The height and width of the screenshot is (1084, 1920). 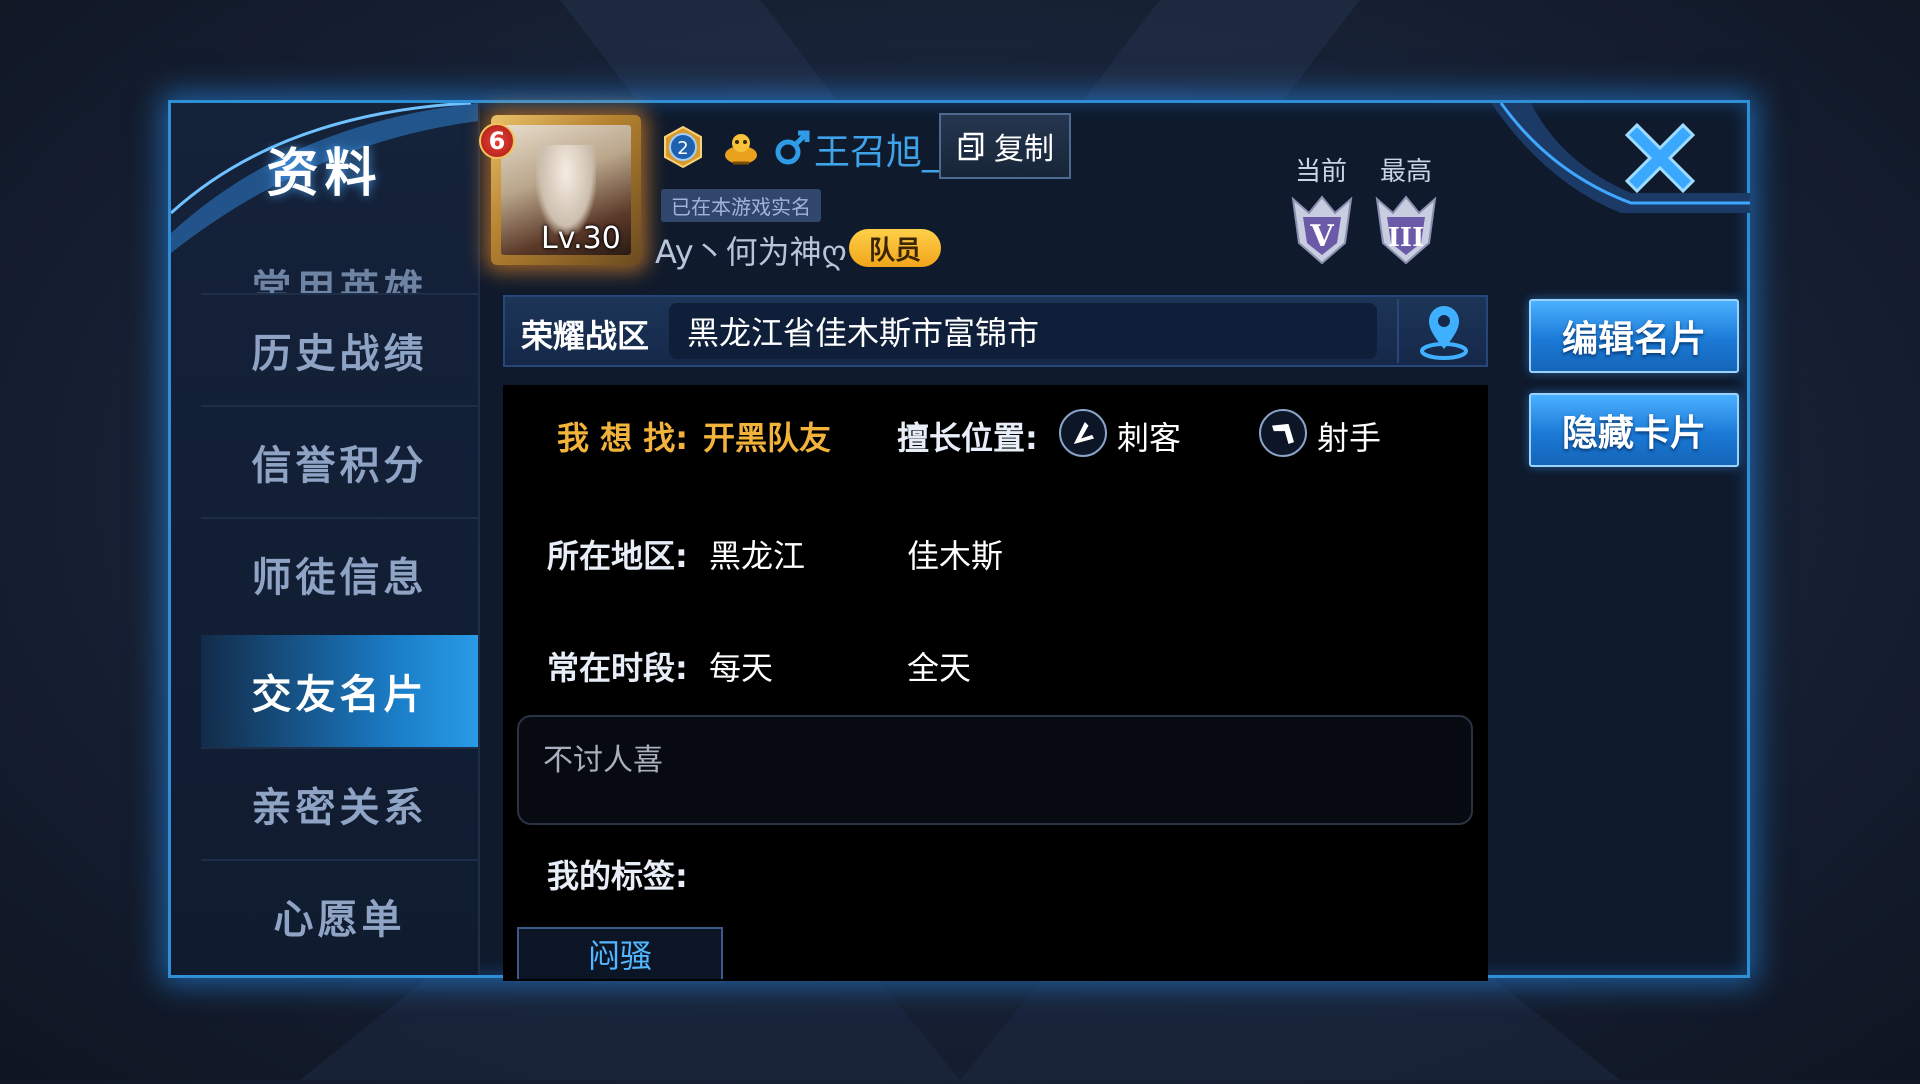 What do you see at coordinates (939, 668) in the screenshot?
I see `time-range: 全天` at bounding box center [939, 668].